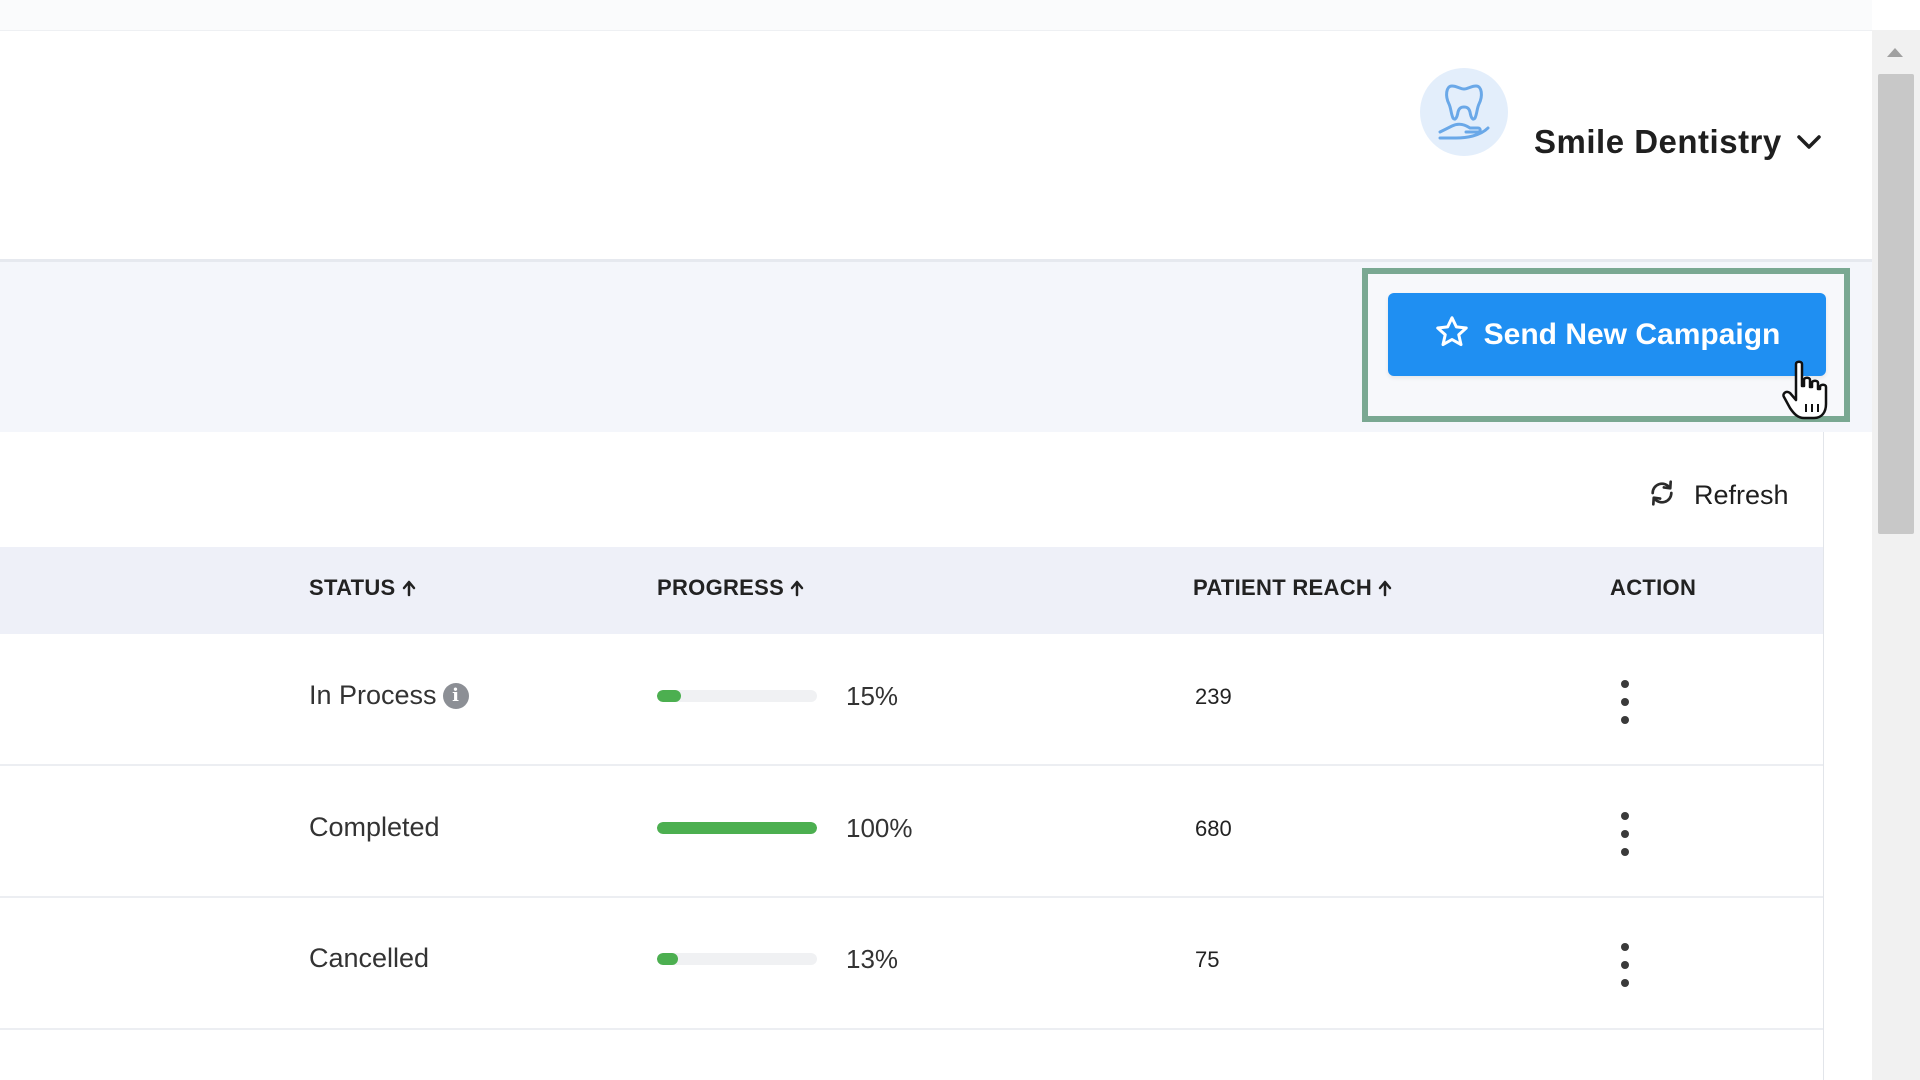  What do you see at coordinates (1213, 828) in the screenshot?
I see `patient-reach-value: 680` at bounding box center [1213, 828].